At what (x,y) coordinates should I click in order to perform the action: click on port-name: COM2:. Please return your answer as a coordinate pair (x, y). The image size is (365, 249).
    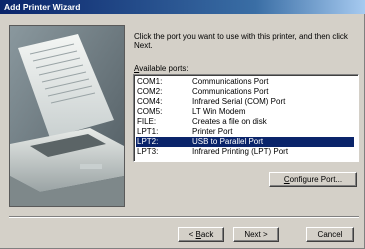
    Looking at the image, I should click on (150, 91).